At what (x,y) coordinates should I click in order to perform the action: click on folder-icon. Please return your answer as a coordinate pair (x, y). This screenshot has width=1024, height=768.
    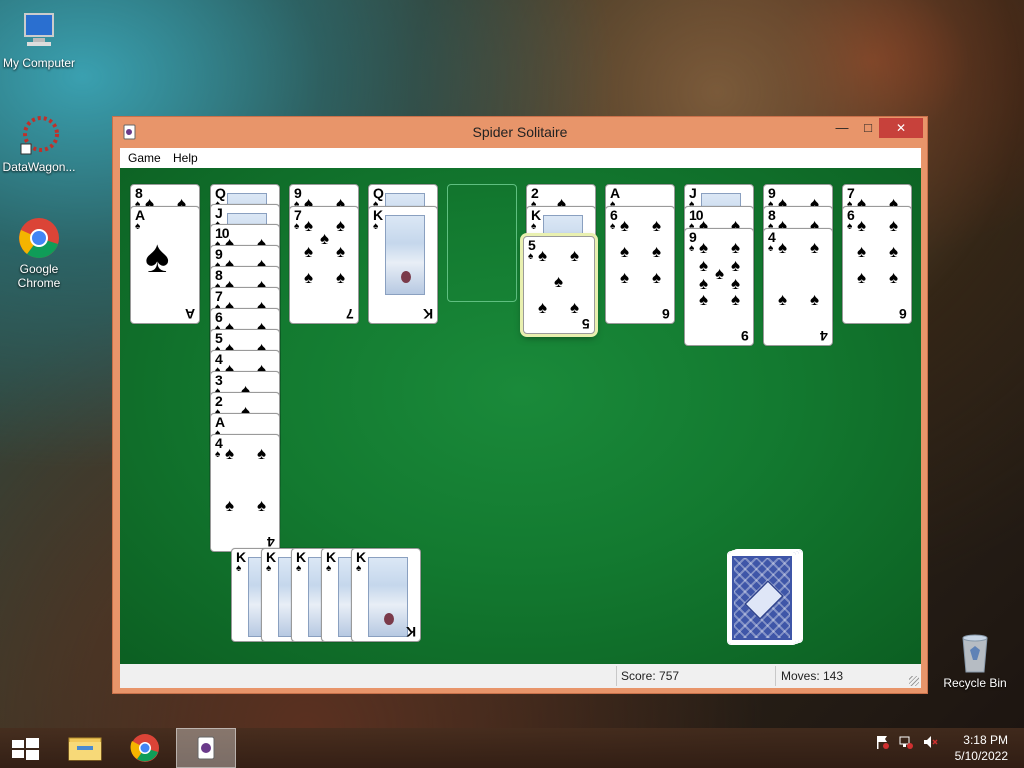
    Looking at the image, I should click on (85, 749).